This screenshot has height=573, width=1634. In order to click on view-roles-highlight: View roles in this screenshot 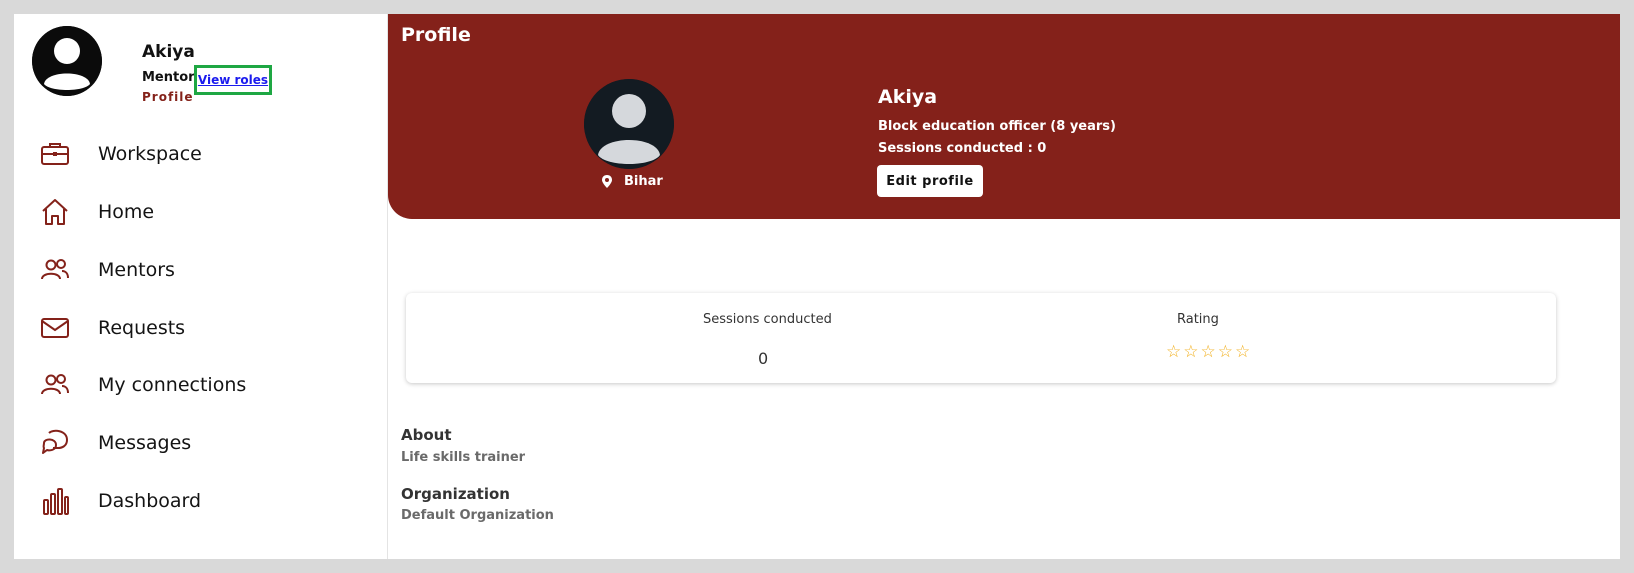, I will do `click(233, 80)`.